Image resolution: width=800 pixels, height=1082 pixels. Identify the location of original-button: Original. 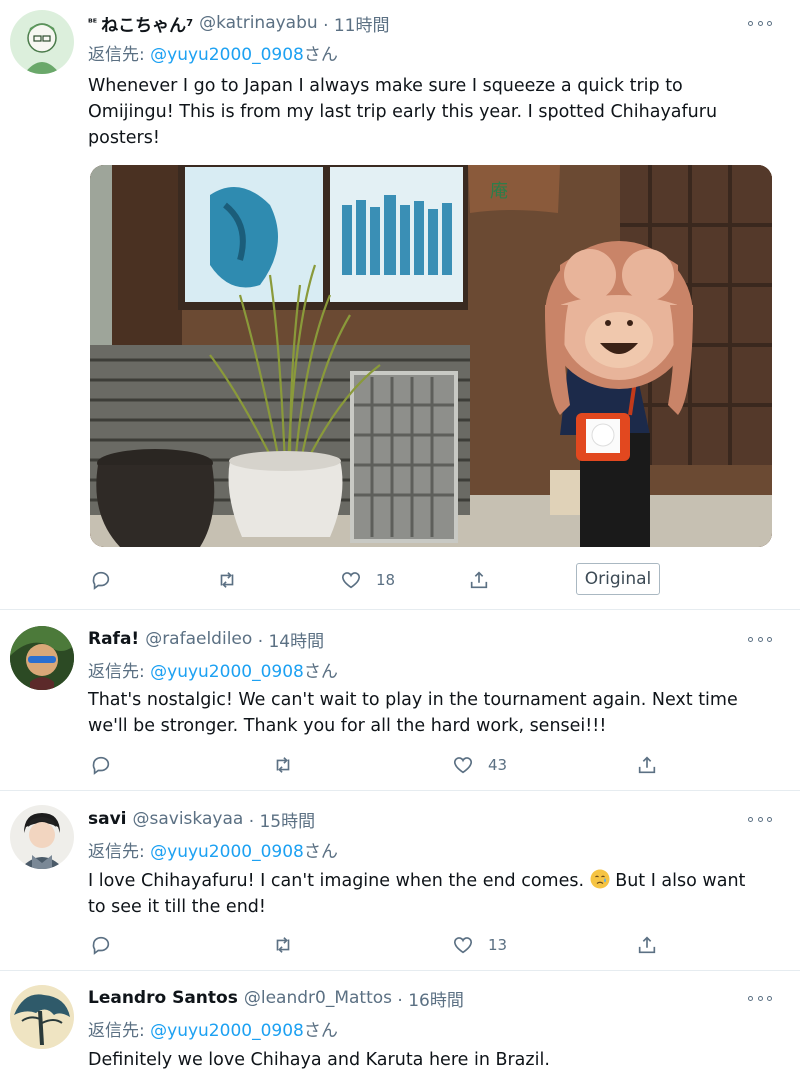
(618, 579).